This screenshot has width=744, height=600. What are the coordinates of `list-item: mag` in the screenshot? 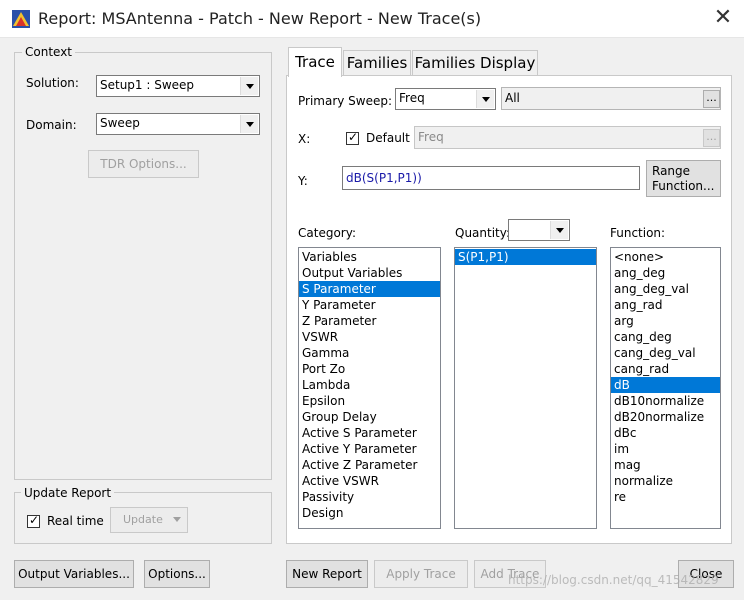 It's located at (665, 465).